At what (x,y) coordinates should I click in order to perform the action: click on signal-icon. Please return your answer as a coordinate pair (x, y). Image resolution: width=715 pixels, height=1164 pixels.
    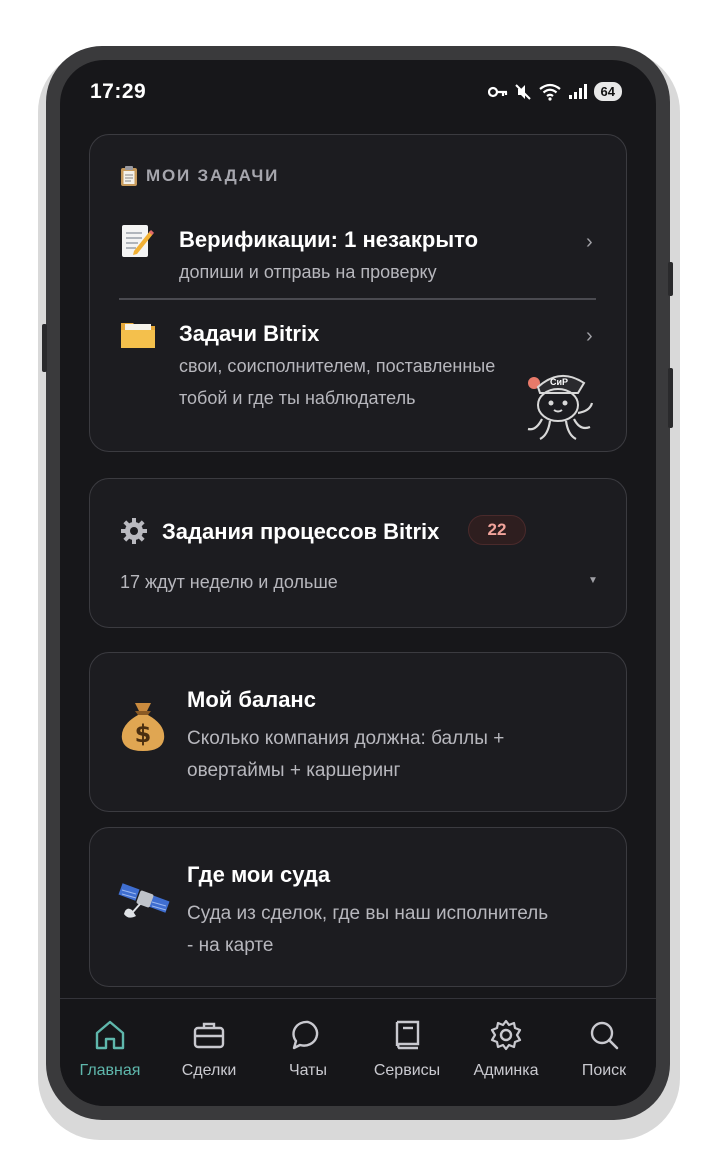
    Looking at the image, I should click on (577, 91).